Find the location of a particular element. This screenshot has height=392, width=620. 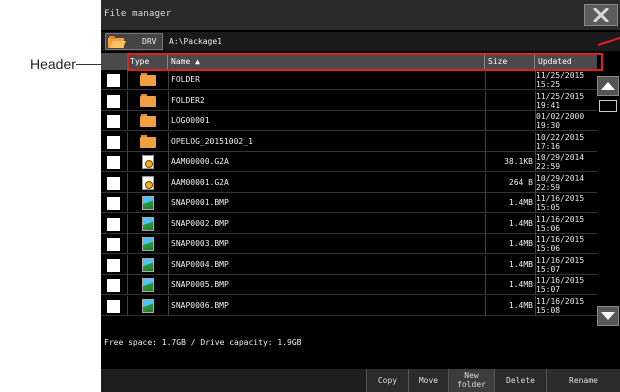

copy-button: Copy is located at coordinates (387, 380).